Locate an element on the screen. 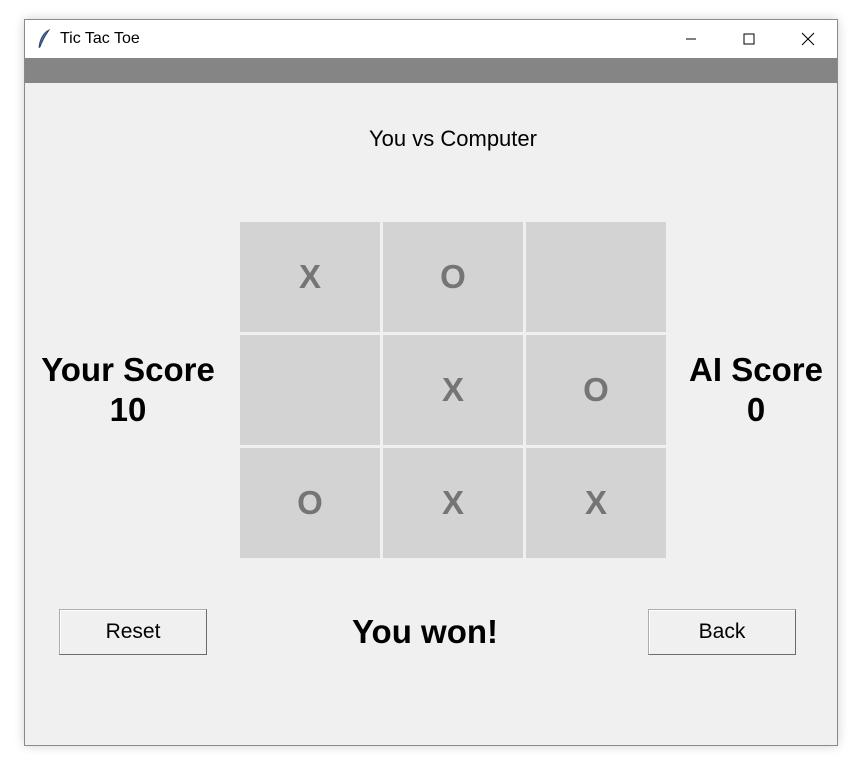  ai-score: AI Score 0 is located at coordinates (756, 390).